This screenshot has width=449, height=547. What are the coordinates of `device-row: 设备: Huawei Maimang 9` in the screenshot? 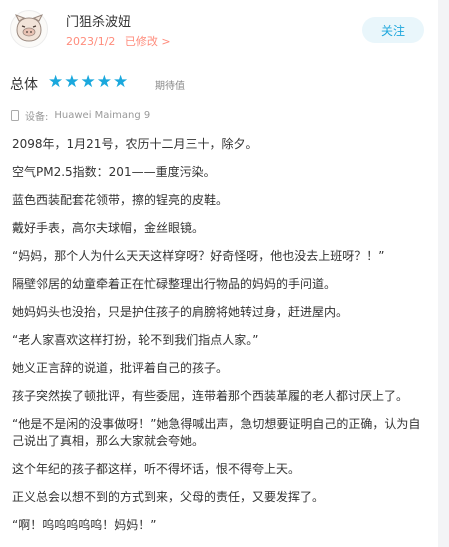 It's located at (80, 115).